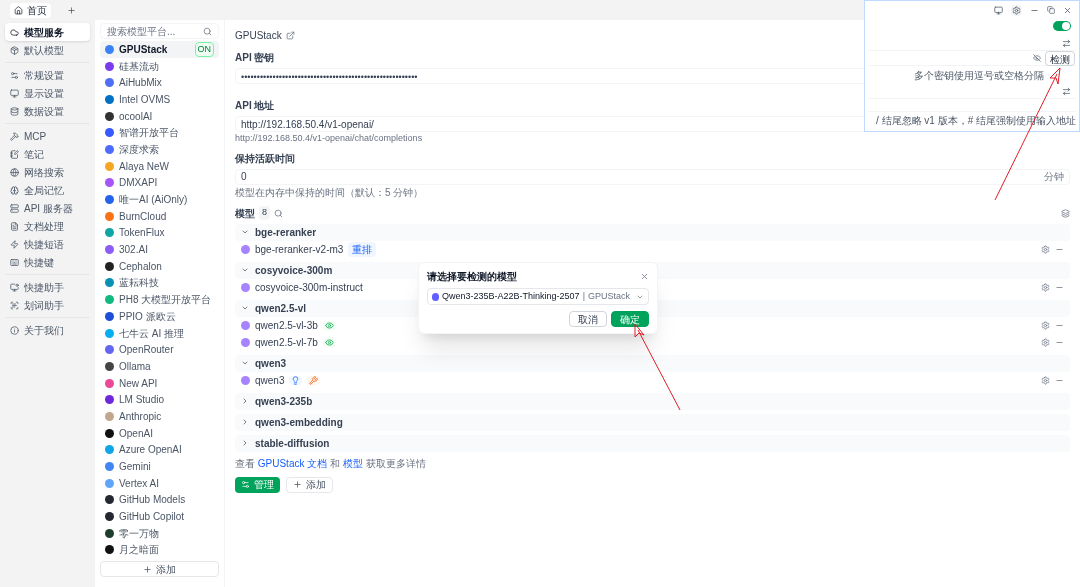  Describe the element at coordinates (141, 416) in the screenshot. I see `provider-name: Anthropic` at that location.